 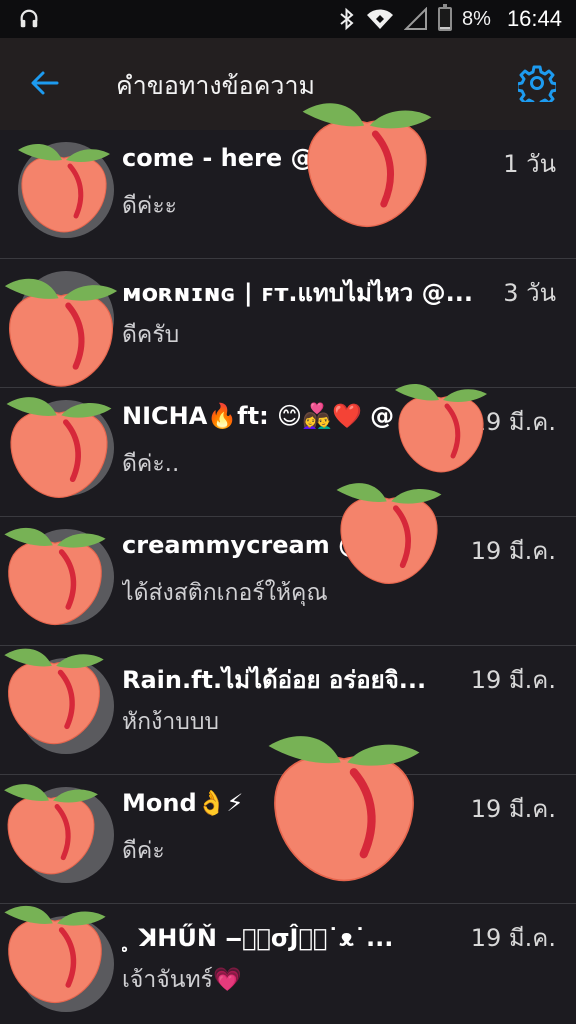 What do you see at coordinates (537, 83) in the screenshot?
I see `gear-icon` at bounding box center [537, 83].